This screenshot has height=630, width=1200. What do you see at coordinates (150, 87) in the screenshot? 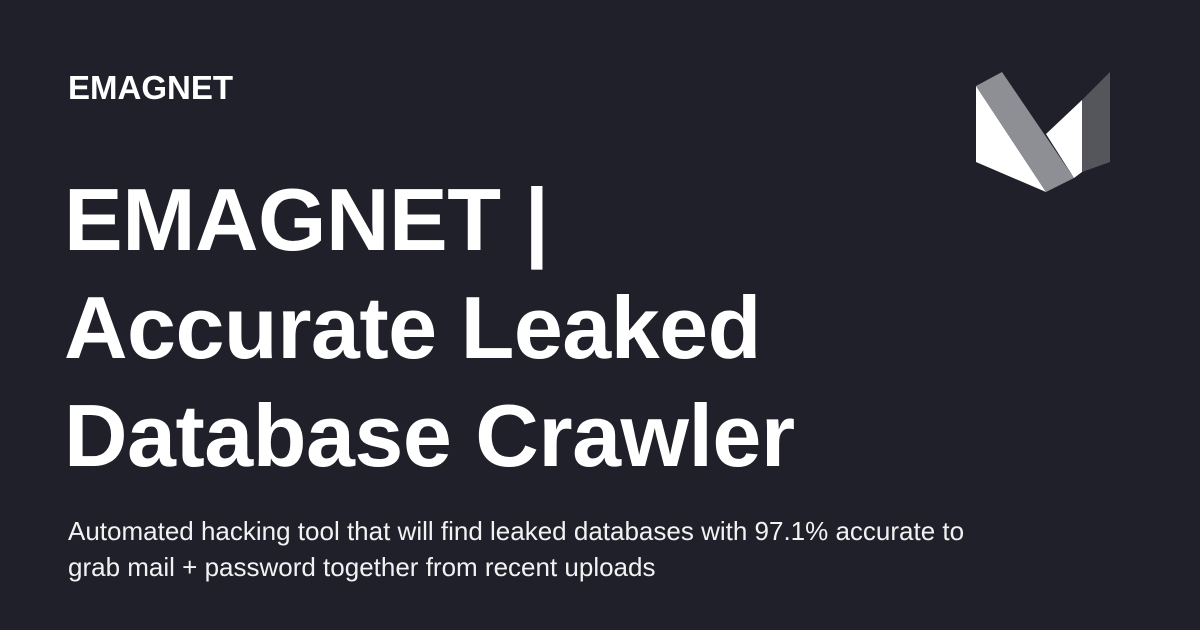
I see `site-name: EMAGNET` at bounding box center [150, 87].